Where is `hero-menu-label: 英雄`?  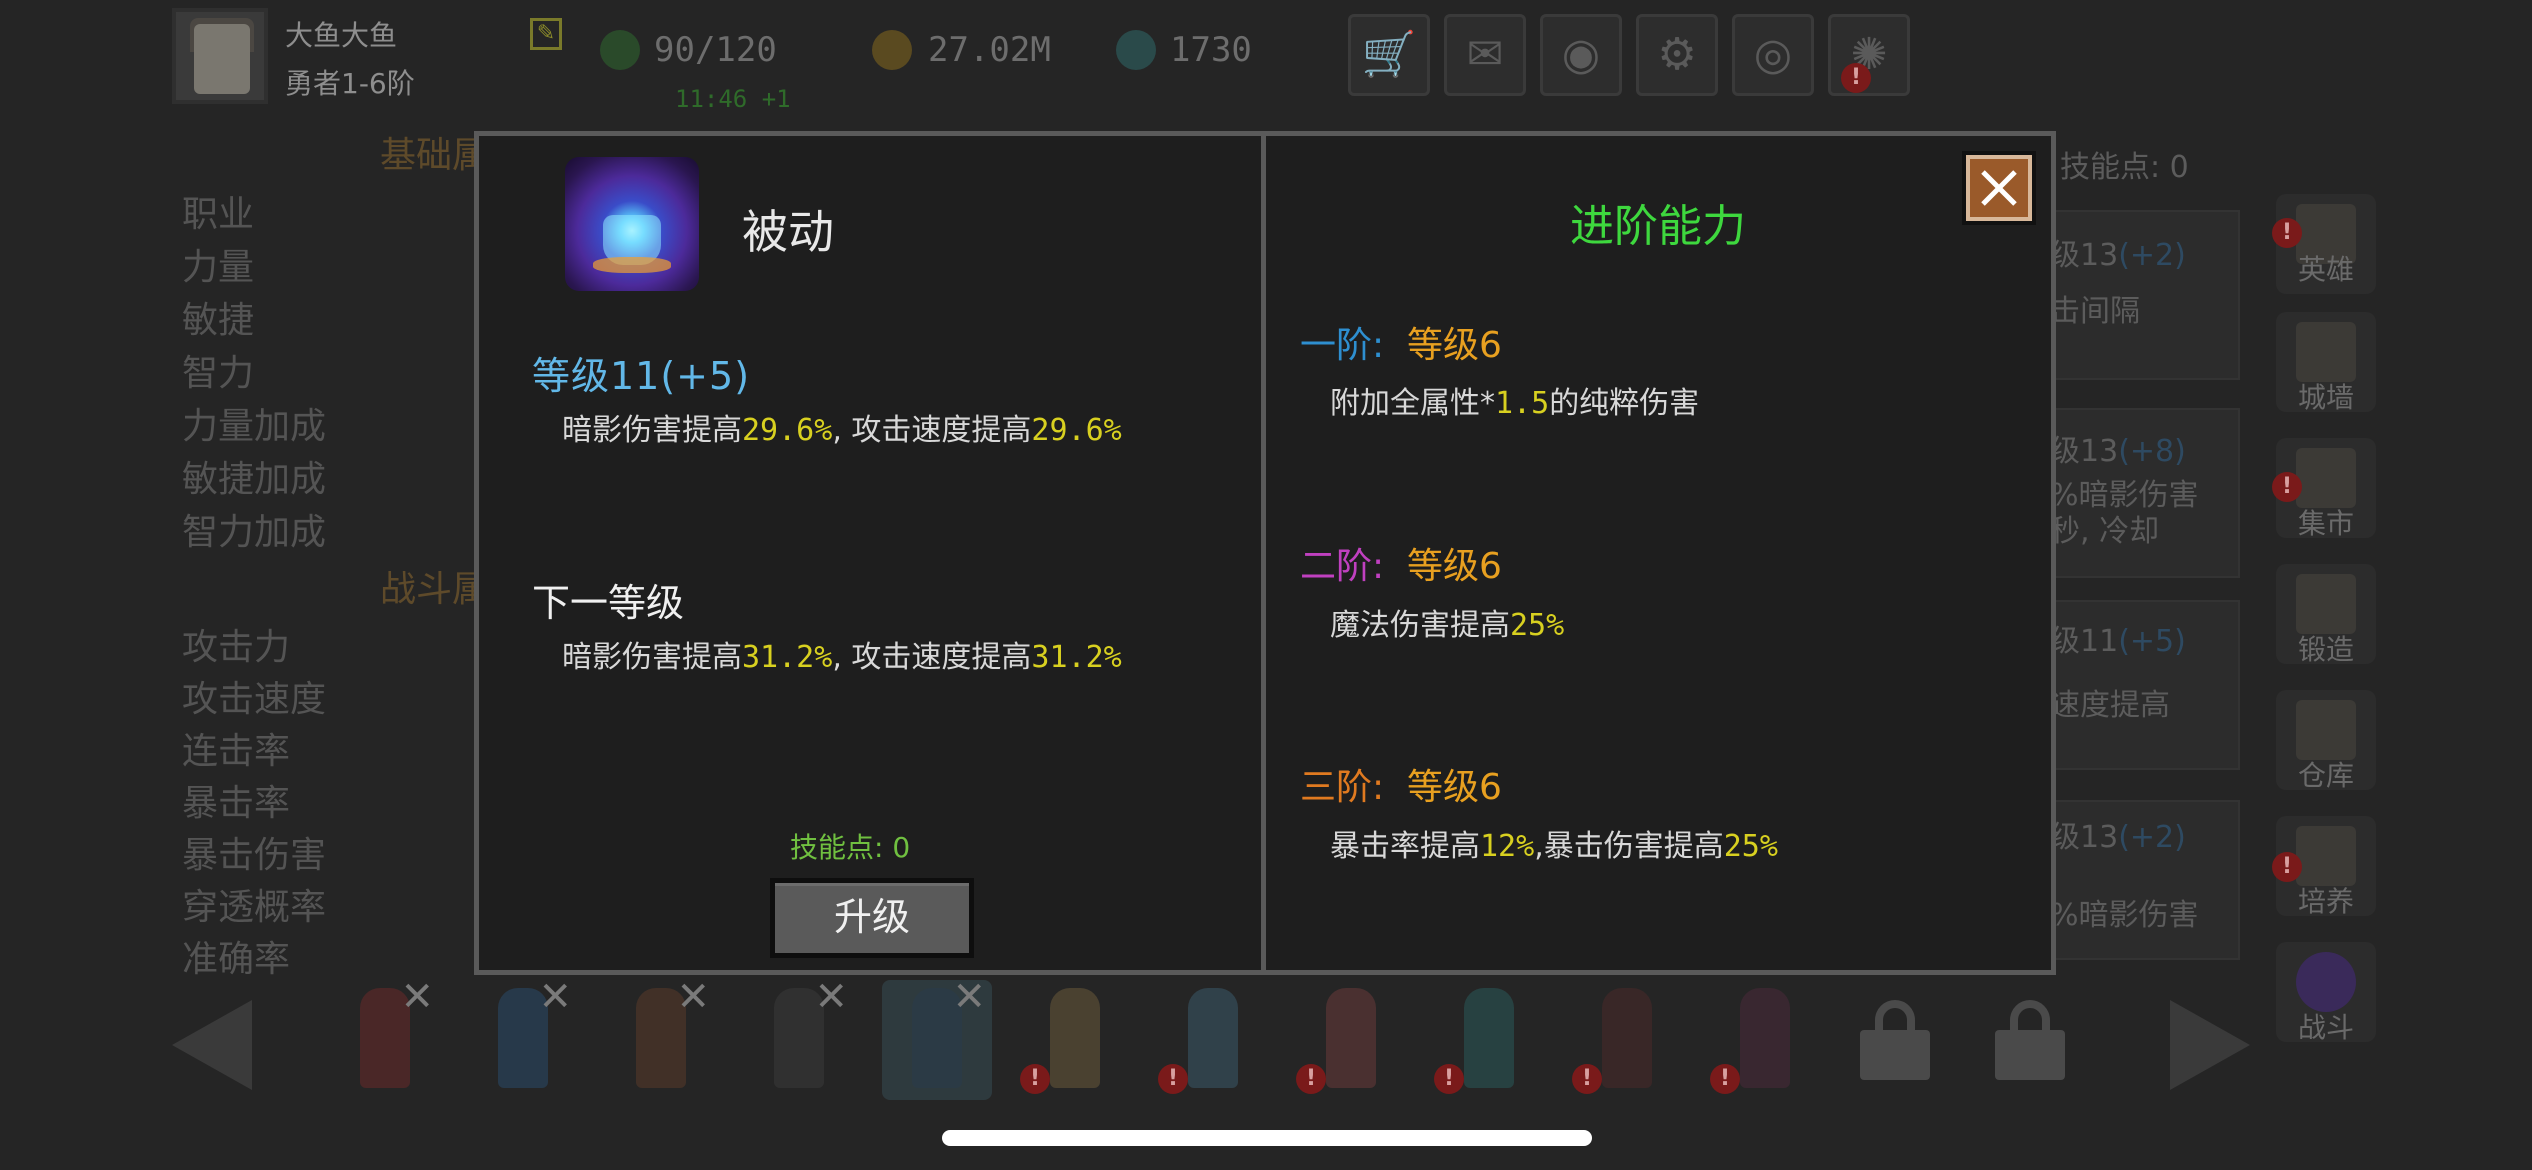
hero-menu-label: 英雄 is located at coordinates (2325, 269).